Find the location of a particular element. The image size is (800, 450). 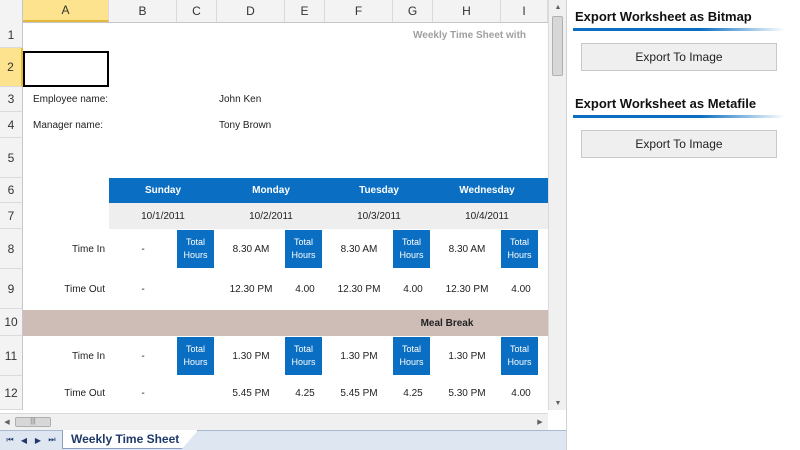

horizontal-scrollbar: ◀ ||| ▶ is located at coordinates (274, 421).